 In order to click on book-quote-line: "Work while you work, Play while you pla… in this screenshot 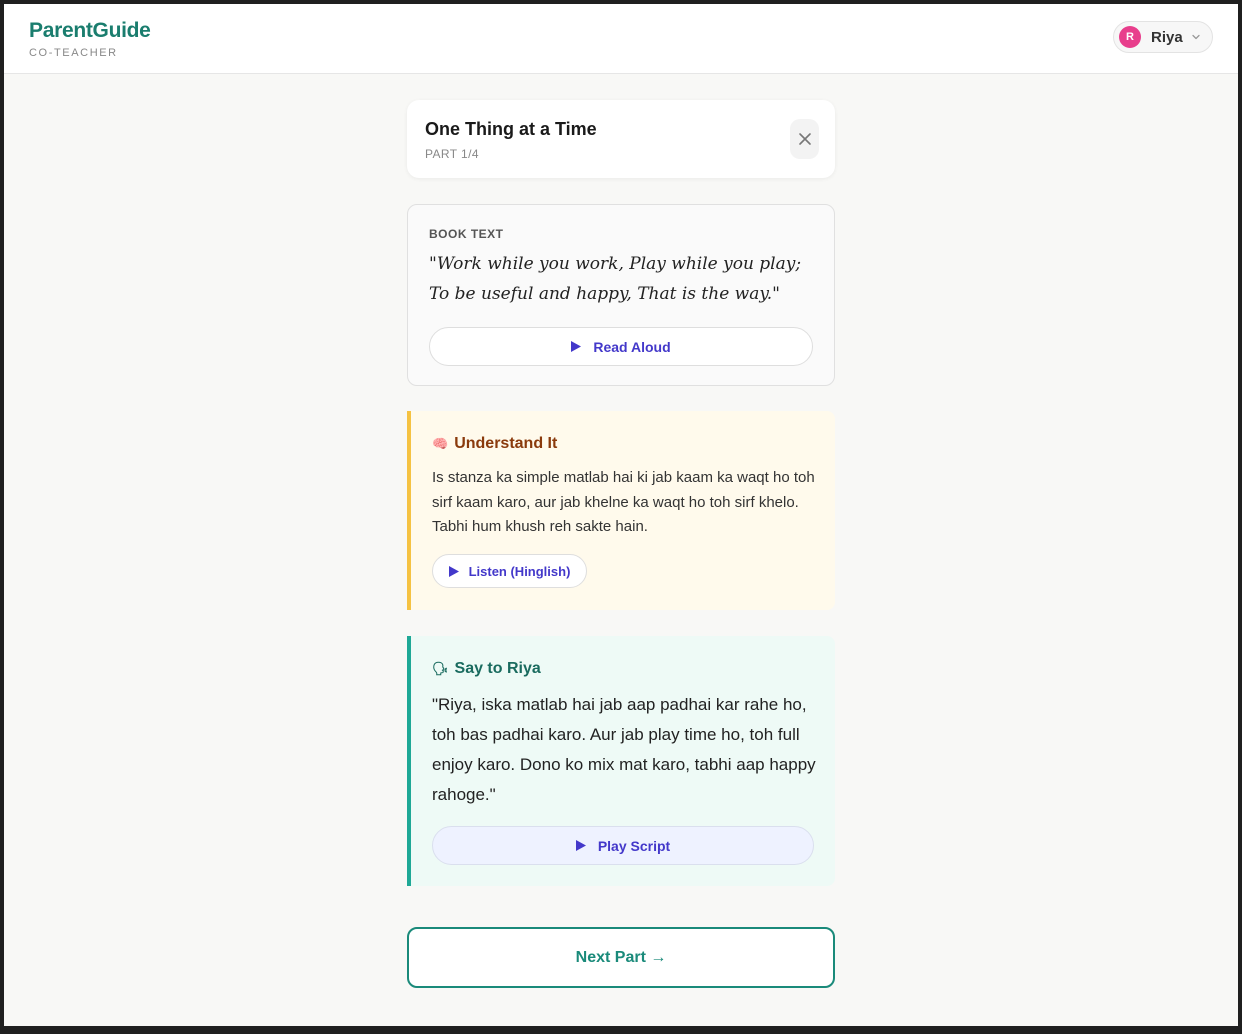, I will do `click(615, 264)`.